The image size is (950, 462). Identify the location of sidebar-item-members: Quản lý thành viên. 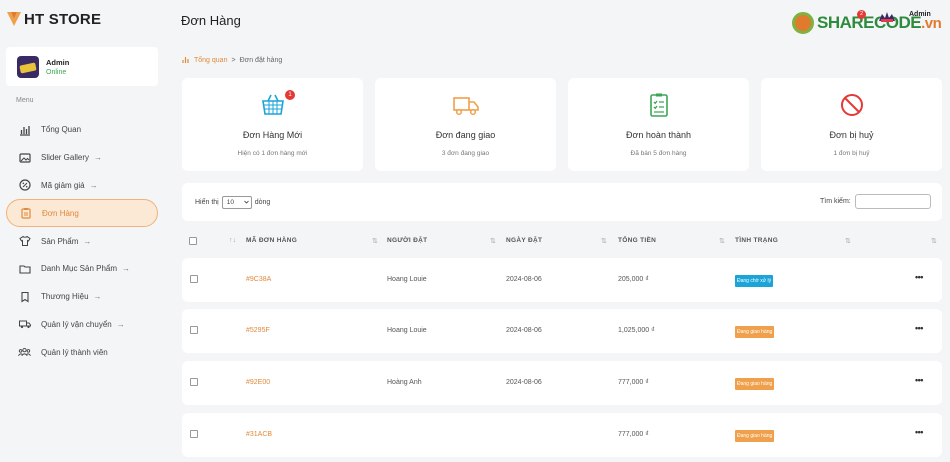
(82, 352).